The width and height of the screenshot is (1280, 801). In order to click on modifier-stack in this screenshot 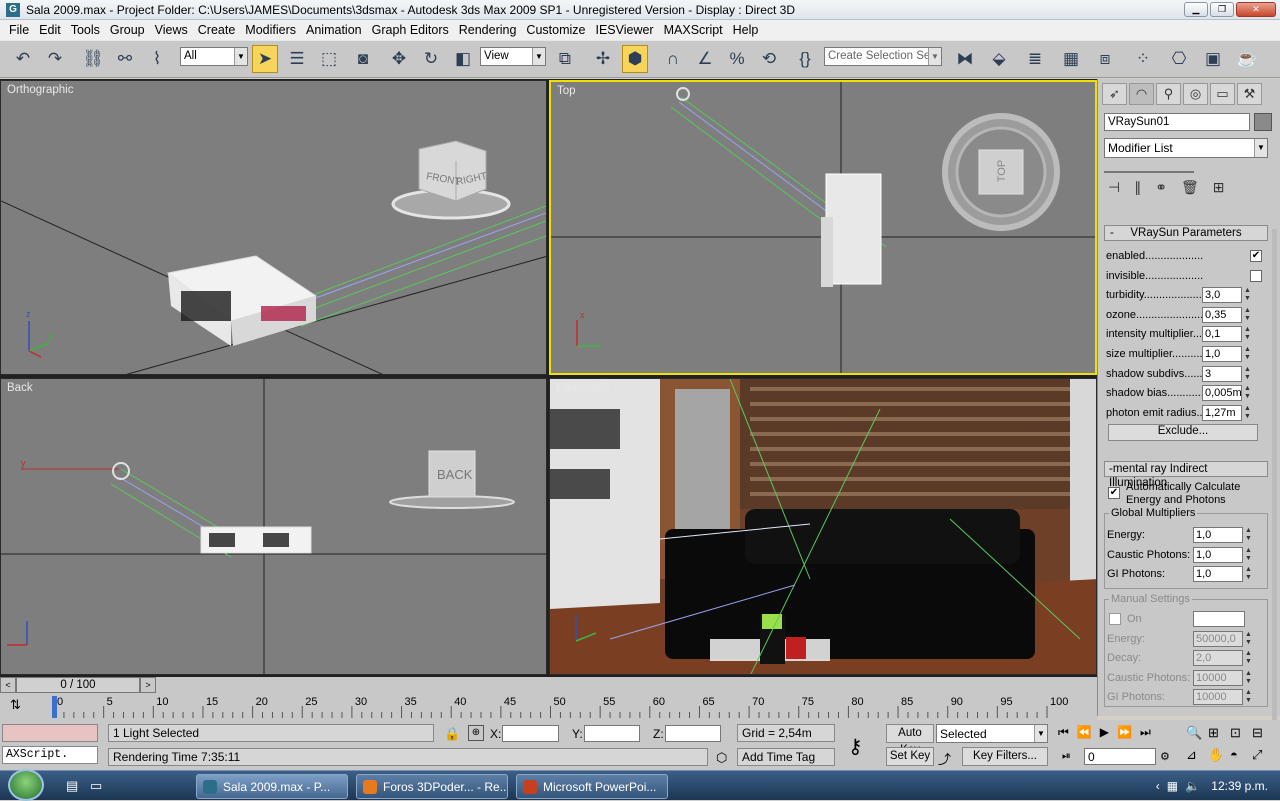, I will do `click(1149, 170)`.